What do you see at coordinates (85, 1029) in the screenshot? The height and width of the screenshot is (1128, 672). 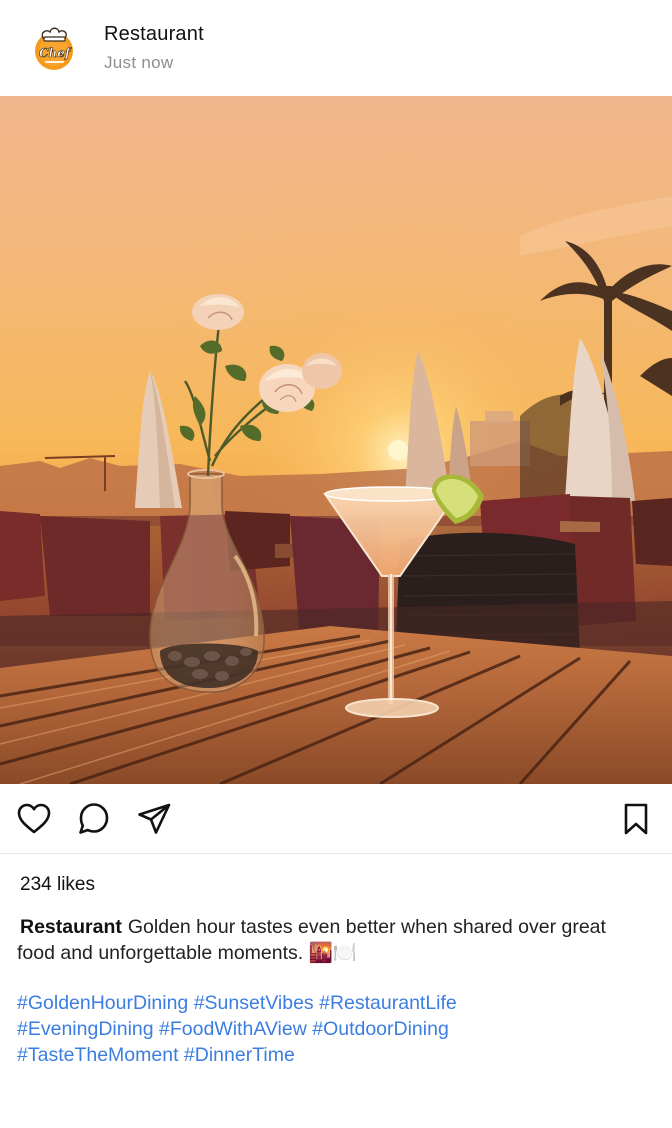 I see `hashtag: #EveningDining` at bounding box center [85, 1029].